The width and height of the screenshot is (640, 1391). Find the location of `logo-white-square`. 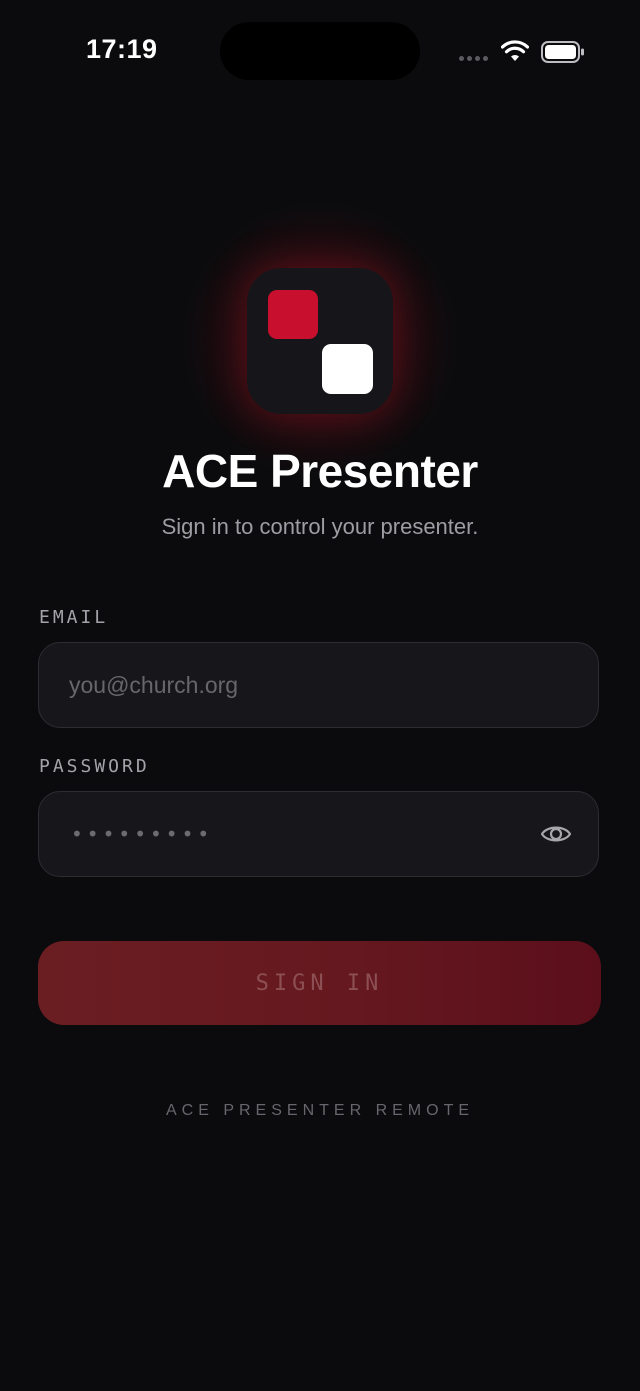

logo-white-square is located at coordinates (347, 369).